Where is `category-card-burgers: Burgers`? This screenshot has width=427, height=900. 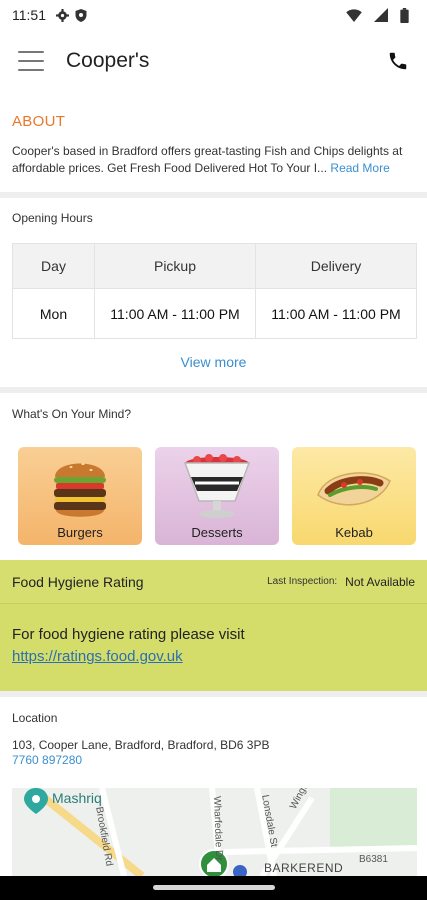 category-card-burgers: Burgers is located at coordinates (80, 496).